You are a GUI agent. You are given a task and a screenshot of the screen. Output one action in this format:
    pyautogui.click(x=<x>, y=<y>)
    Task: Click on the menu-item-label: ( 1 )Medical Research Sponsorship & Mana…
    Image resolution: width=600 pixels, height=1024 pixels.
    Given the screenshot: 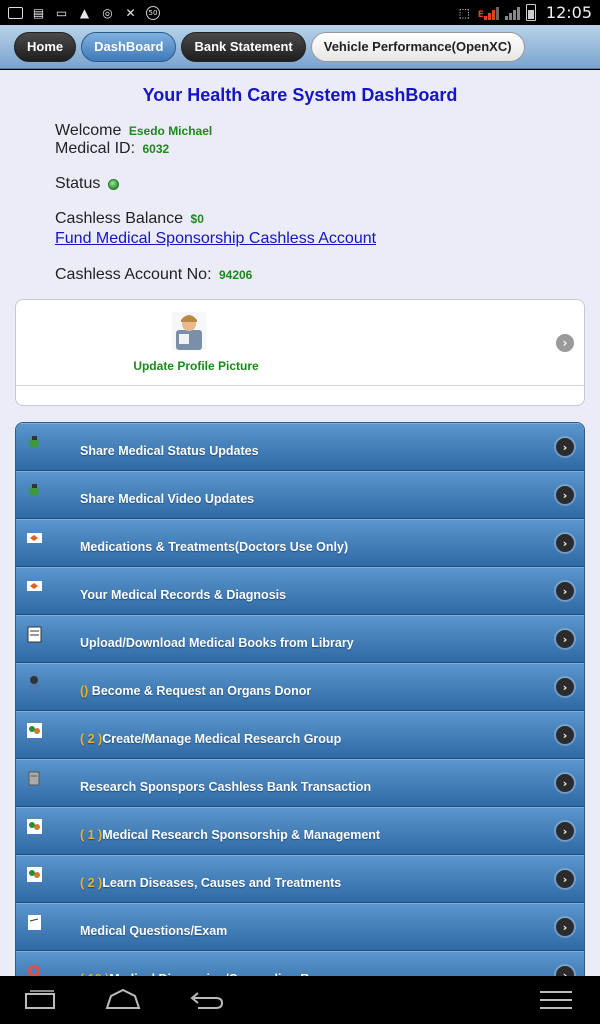 What is the action you would take?
    pyautogui.click(x=230, y=835)
    